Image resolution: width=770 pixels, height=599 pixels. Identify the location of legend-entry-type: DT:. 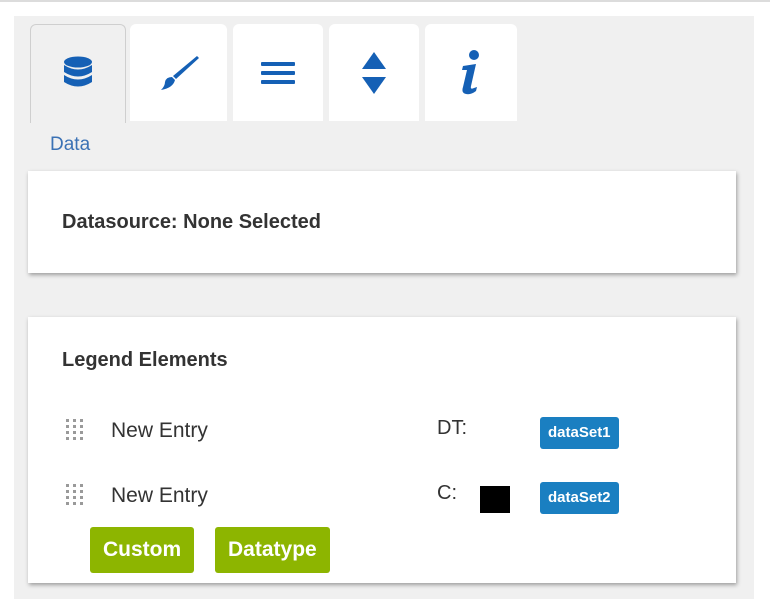
(452, 428).